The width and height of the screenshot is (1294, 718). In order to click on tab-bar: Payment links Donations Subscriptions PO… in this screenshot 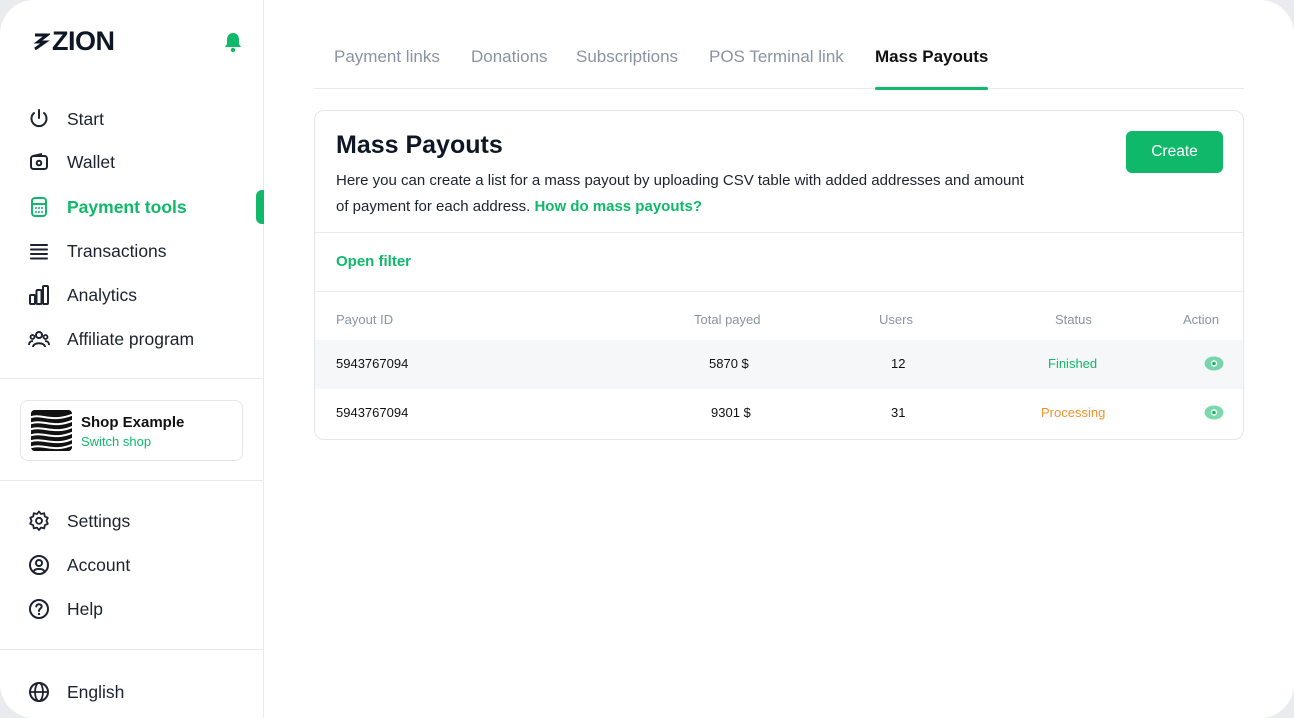, I will do `click(779, 65)`.